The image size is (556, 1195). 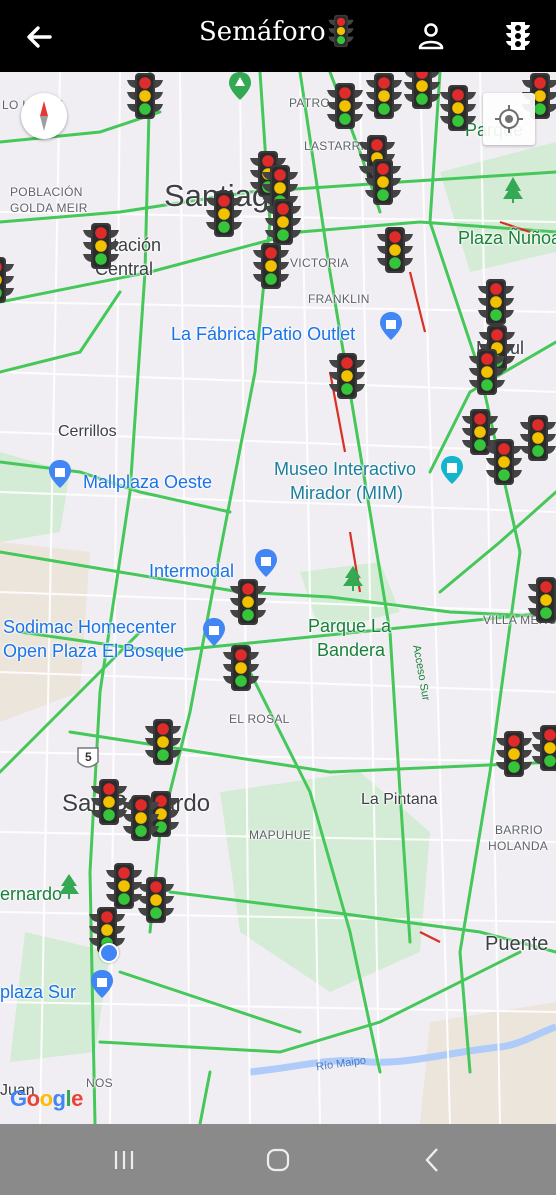 I want to click on map-label-sodimac-1: Sodimac Homecenter, so click(x=90, y=627).